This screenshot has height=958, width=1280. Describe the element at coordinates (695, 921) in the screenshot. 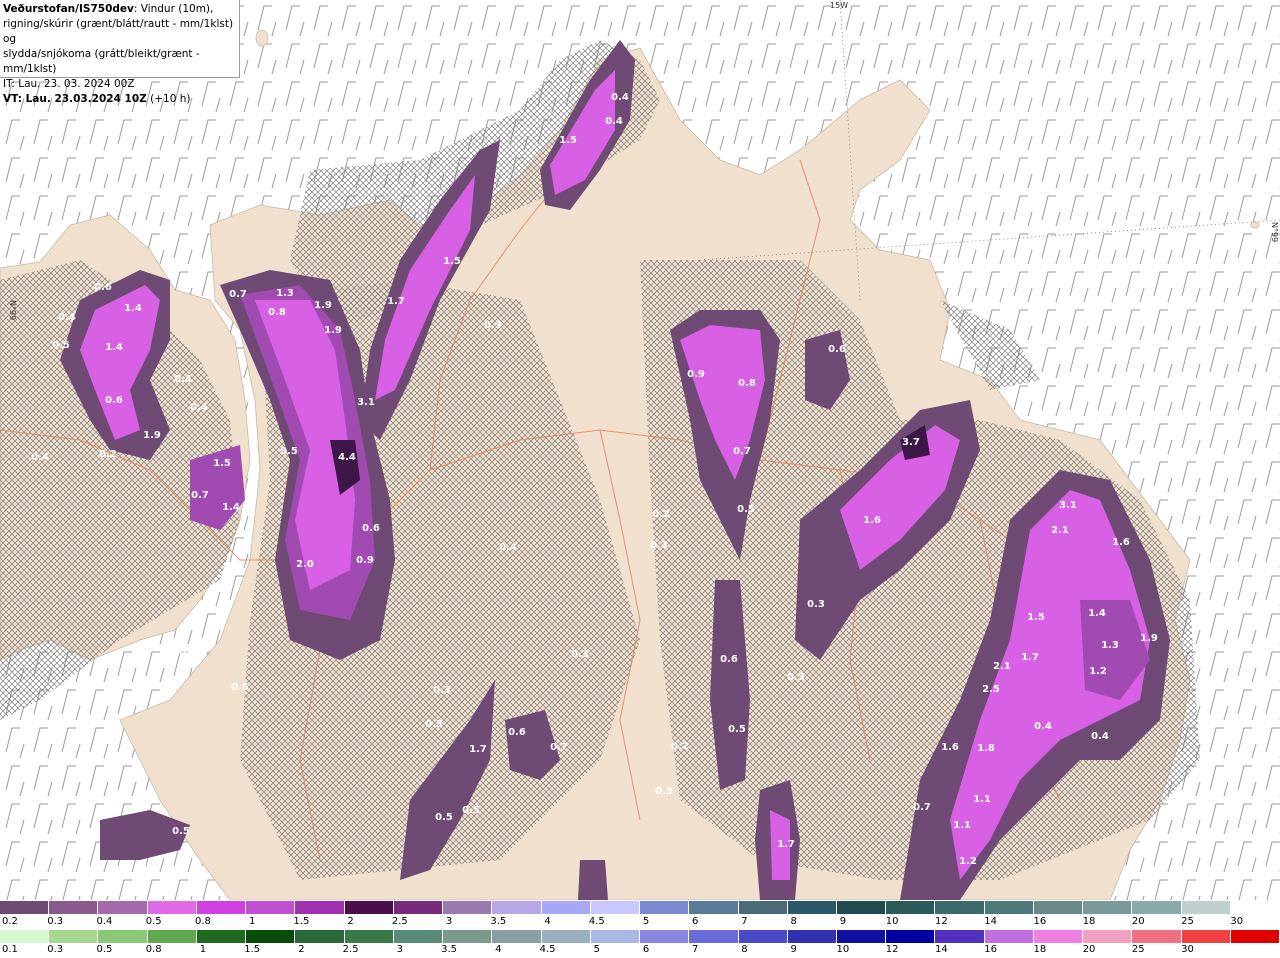

I see `scale-label: 6` at that location.